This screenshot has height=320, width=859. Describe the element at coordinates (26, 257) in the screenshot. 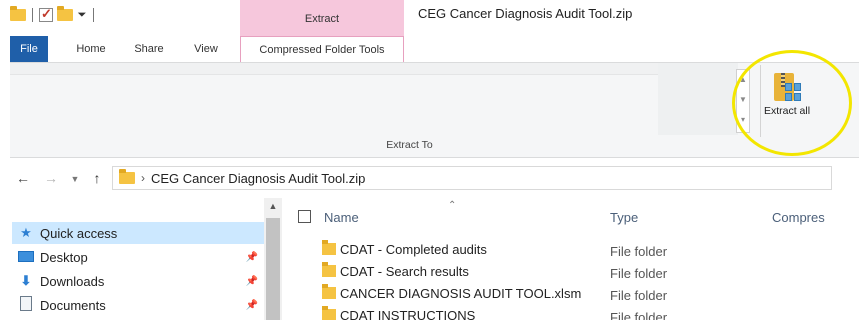

I see `desktop-icon` at that location.